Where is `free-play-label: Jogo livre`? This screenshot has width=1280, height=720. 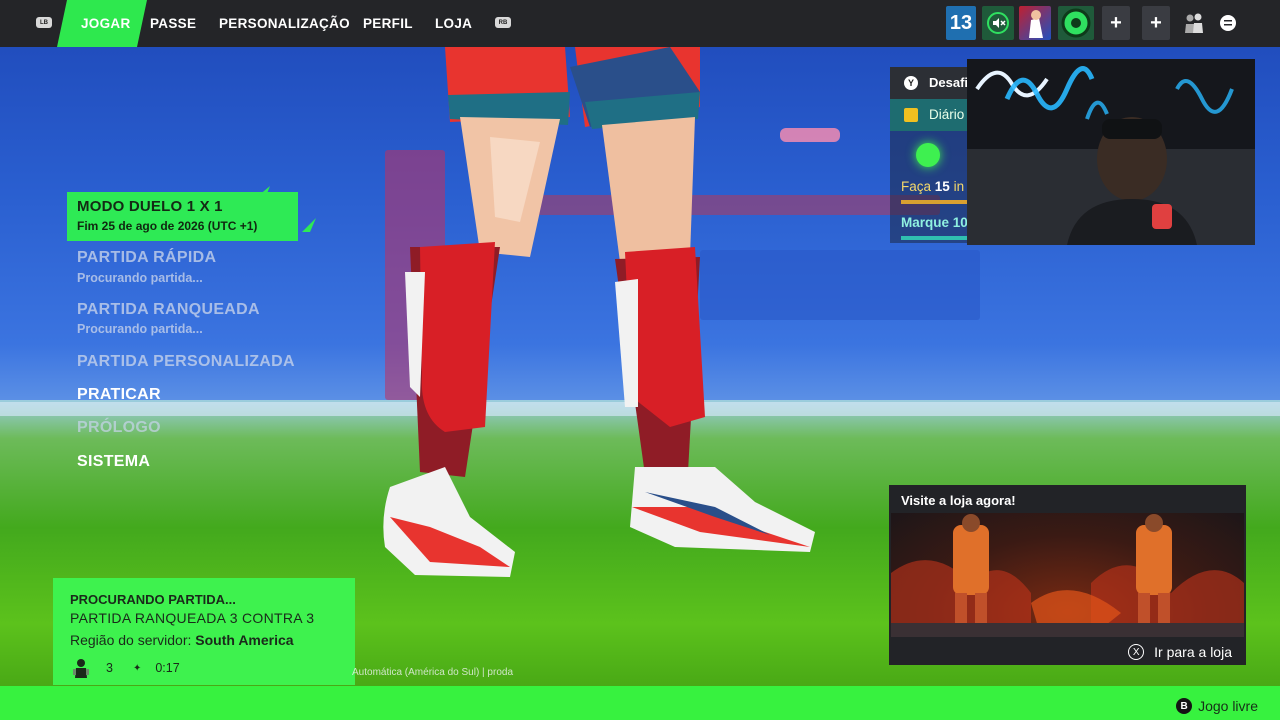 free-play-label: Jogo livre is located at coordinates (1228, 706).